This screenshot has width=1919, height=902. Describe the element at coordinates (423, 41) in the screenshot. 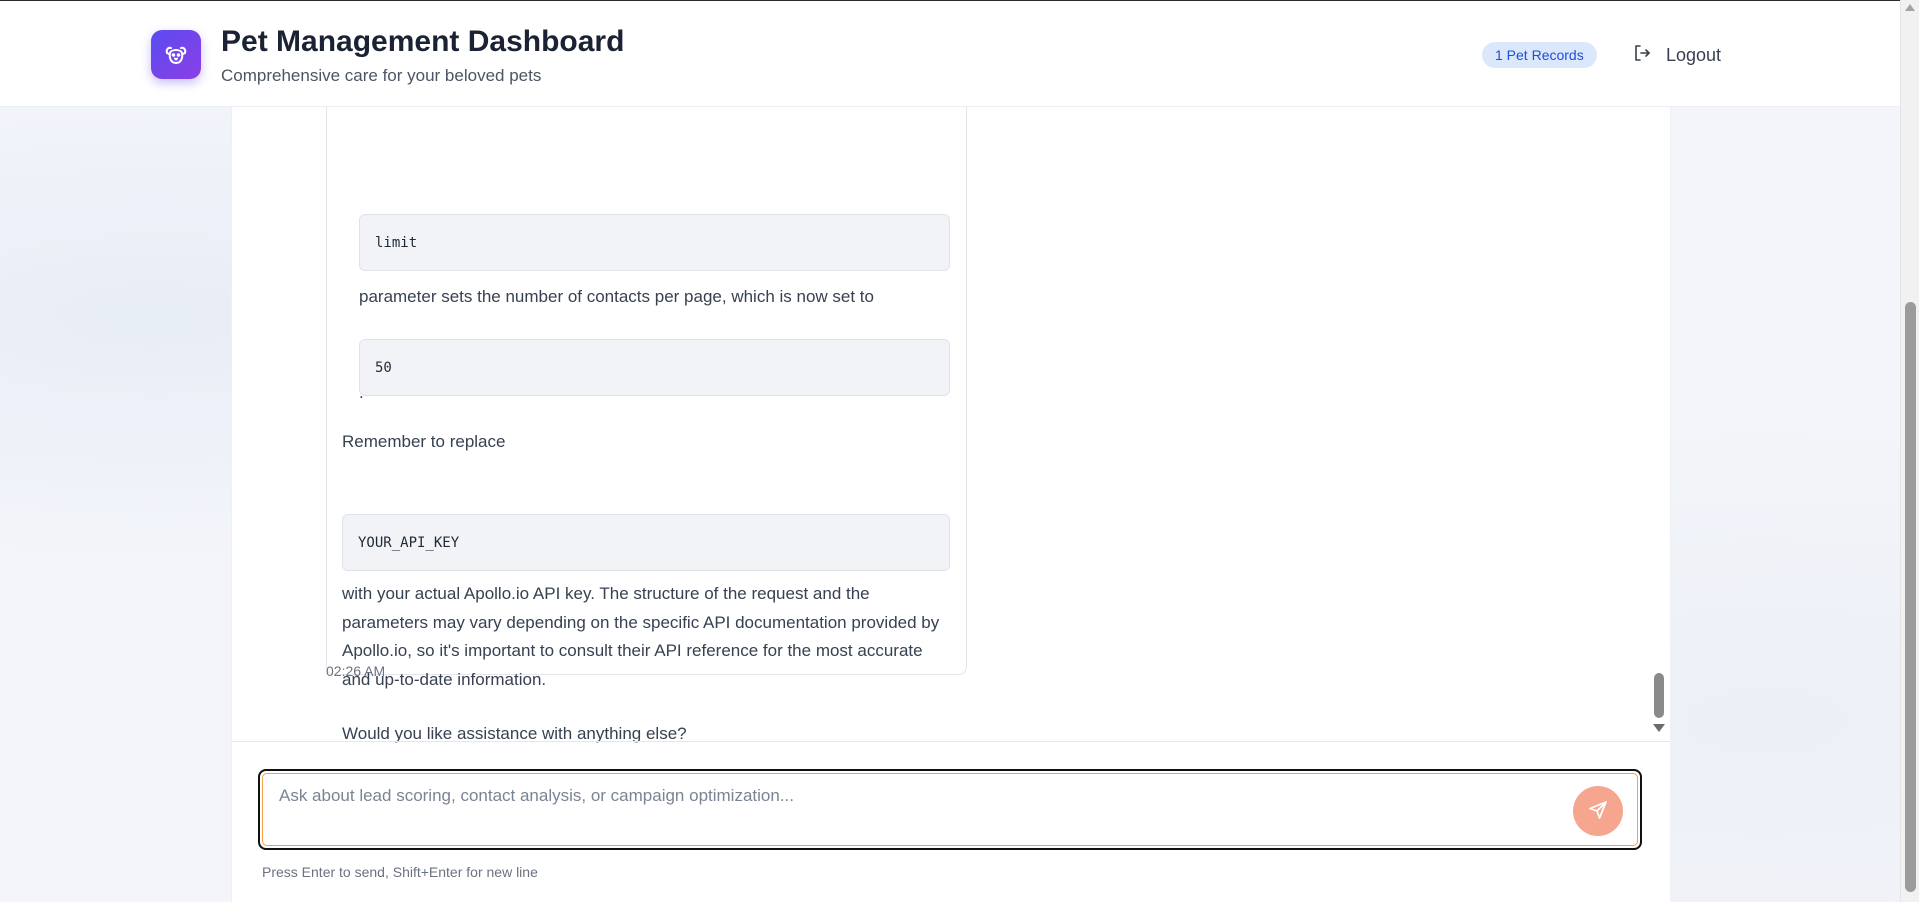

I see `app-title: Pet Management Dashboard` at that location.